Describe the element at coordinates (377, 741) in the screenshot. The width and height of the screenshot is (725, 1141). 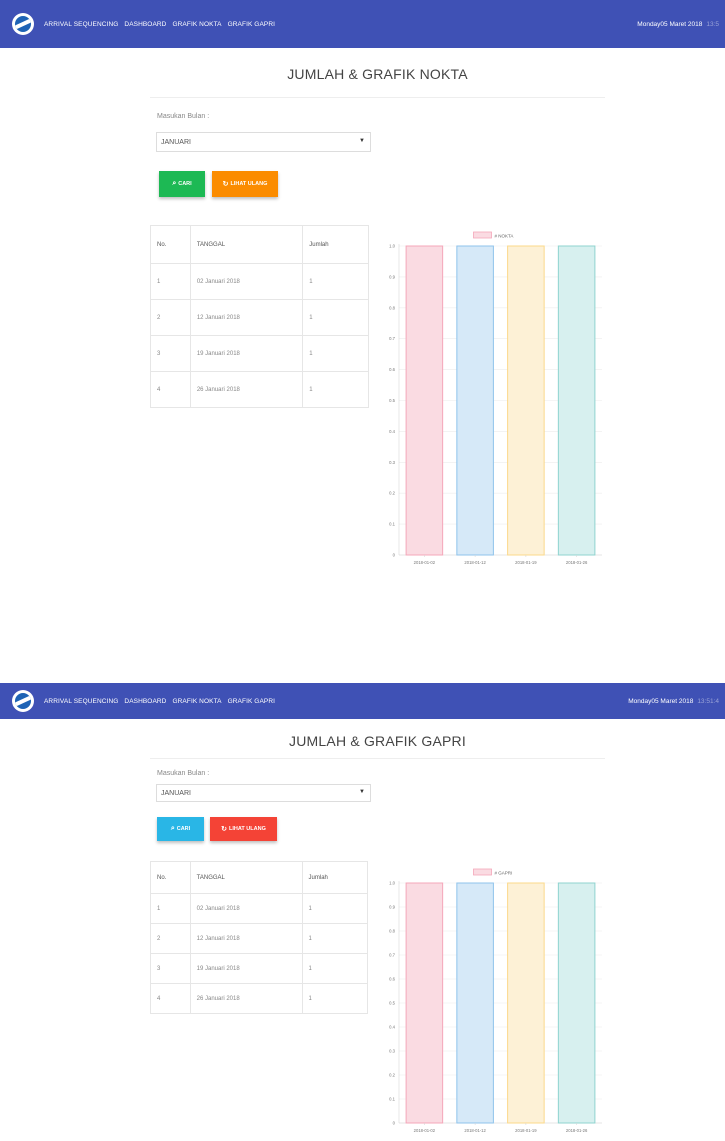
I see `page-title: JUMLAH & GRAFIK GAPRI` at that location.